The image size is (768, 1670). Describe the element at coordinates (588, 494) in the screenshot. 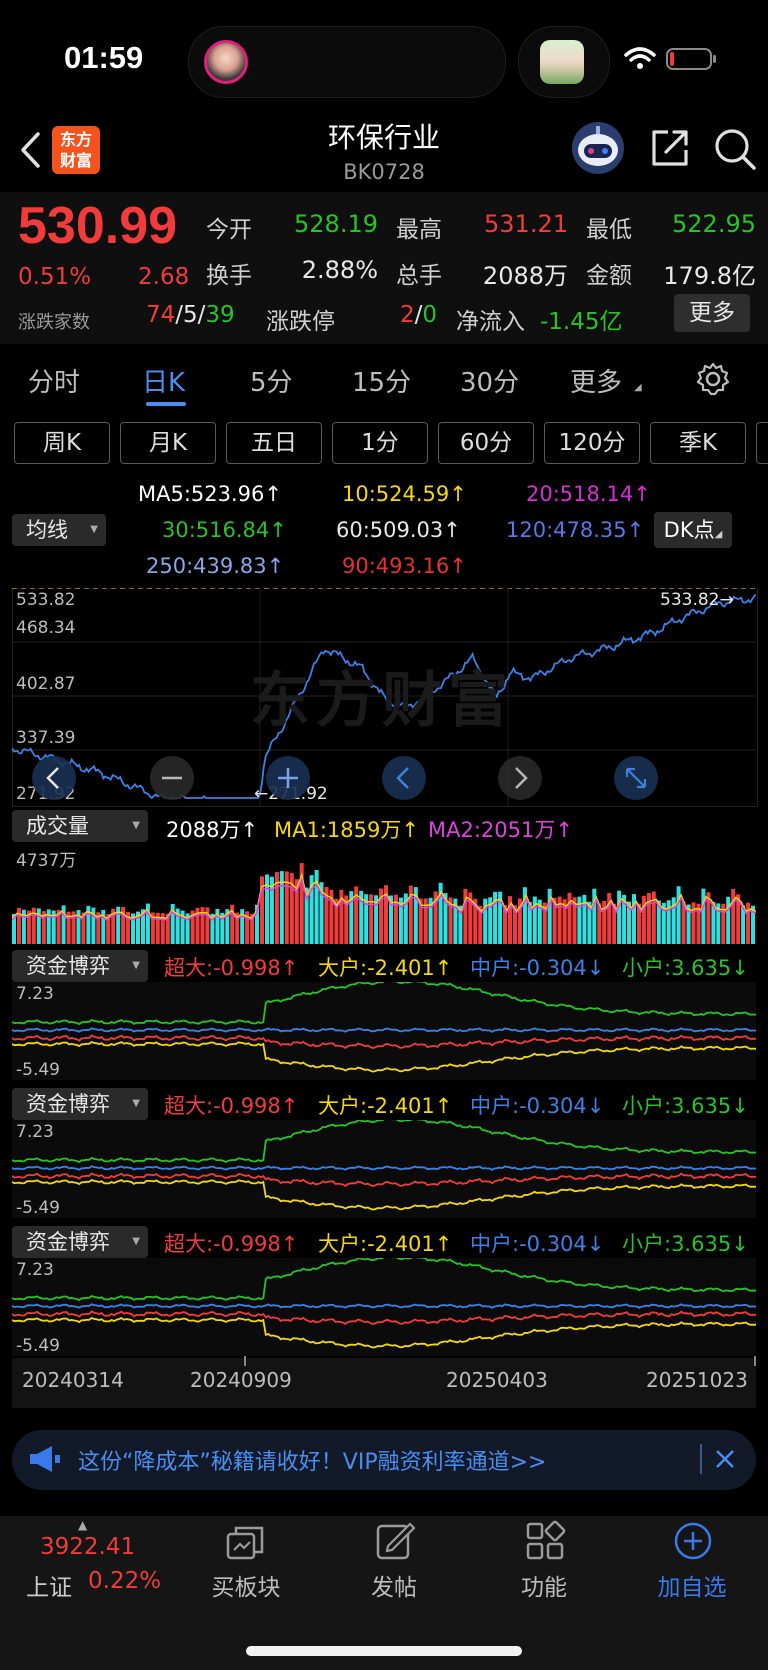

I see `ma20-value: 20:518.14↑` at that location.